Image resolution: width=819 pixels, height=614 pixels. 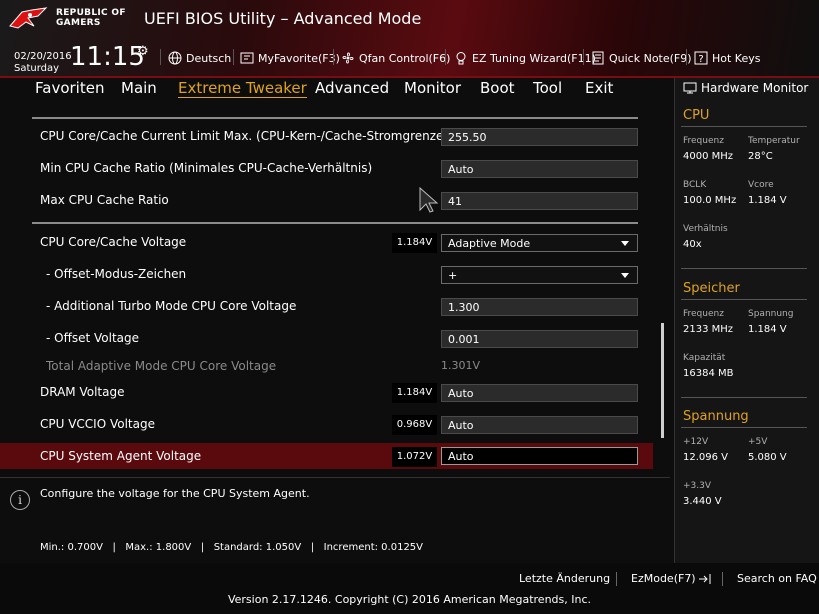 What do you see at coordinates (711, 288) in the screenshot?
I see `hw-memory-heading: Speicher` at bounding box center [711, 288].